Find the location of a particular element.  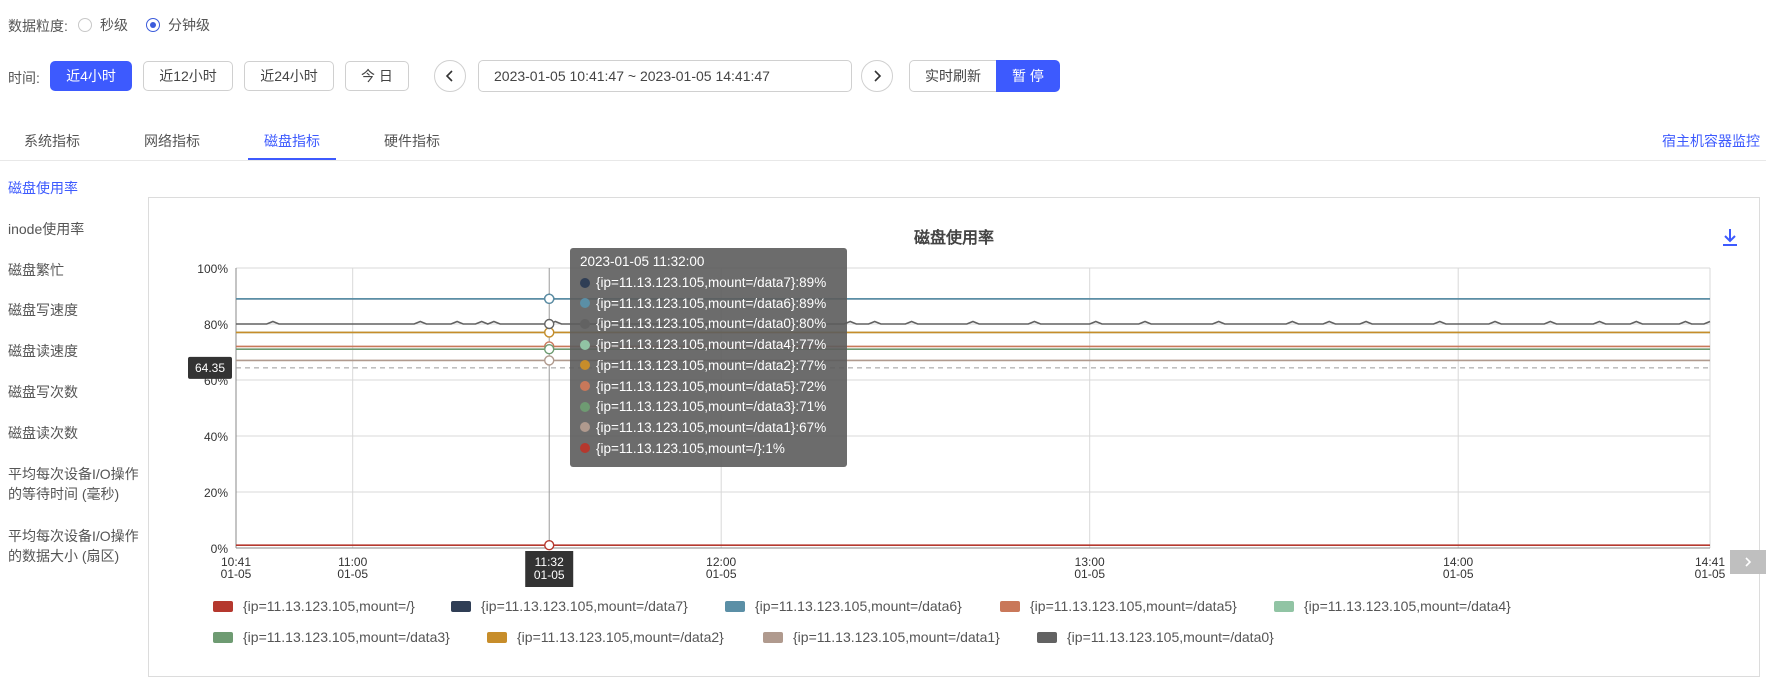

tooltip-row: {ip=11.13.123.105,mount=/data2}:77% is located at coordinates (703, 365).